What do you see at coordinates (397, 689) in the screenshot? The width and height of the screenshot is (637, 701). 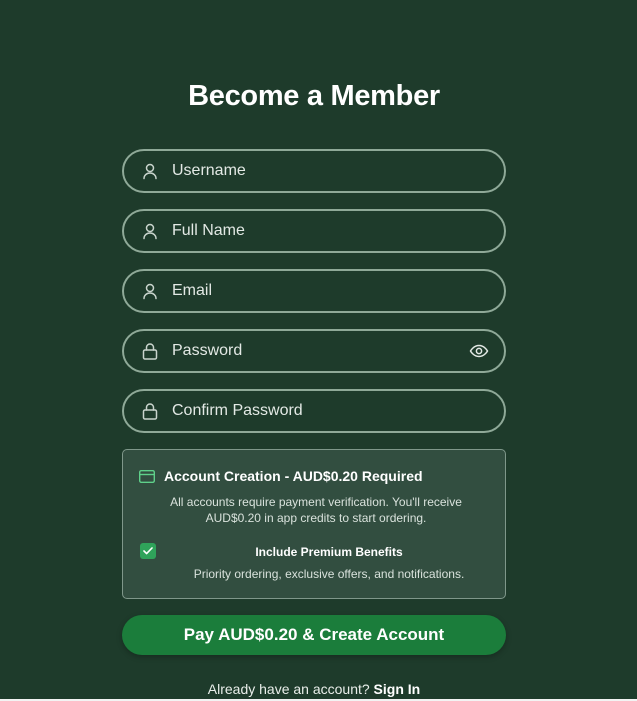 I see `signin-link: Sign In` at bounding box center [397, 689].